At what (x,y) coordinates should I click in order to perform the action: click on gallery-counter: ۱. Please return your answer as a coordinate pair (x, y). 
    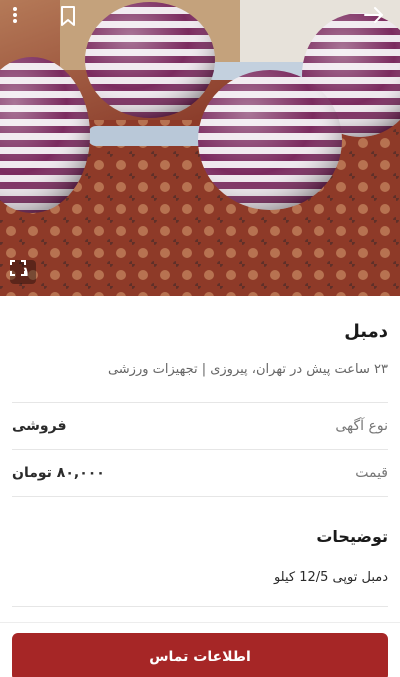
    Looking at the image, I should click on (23, 272).